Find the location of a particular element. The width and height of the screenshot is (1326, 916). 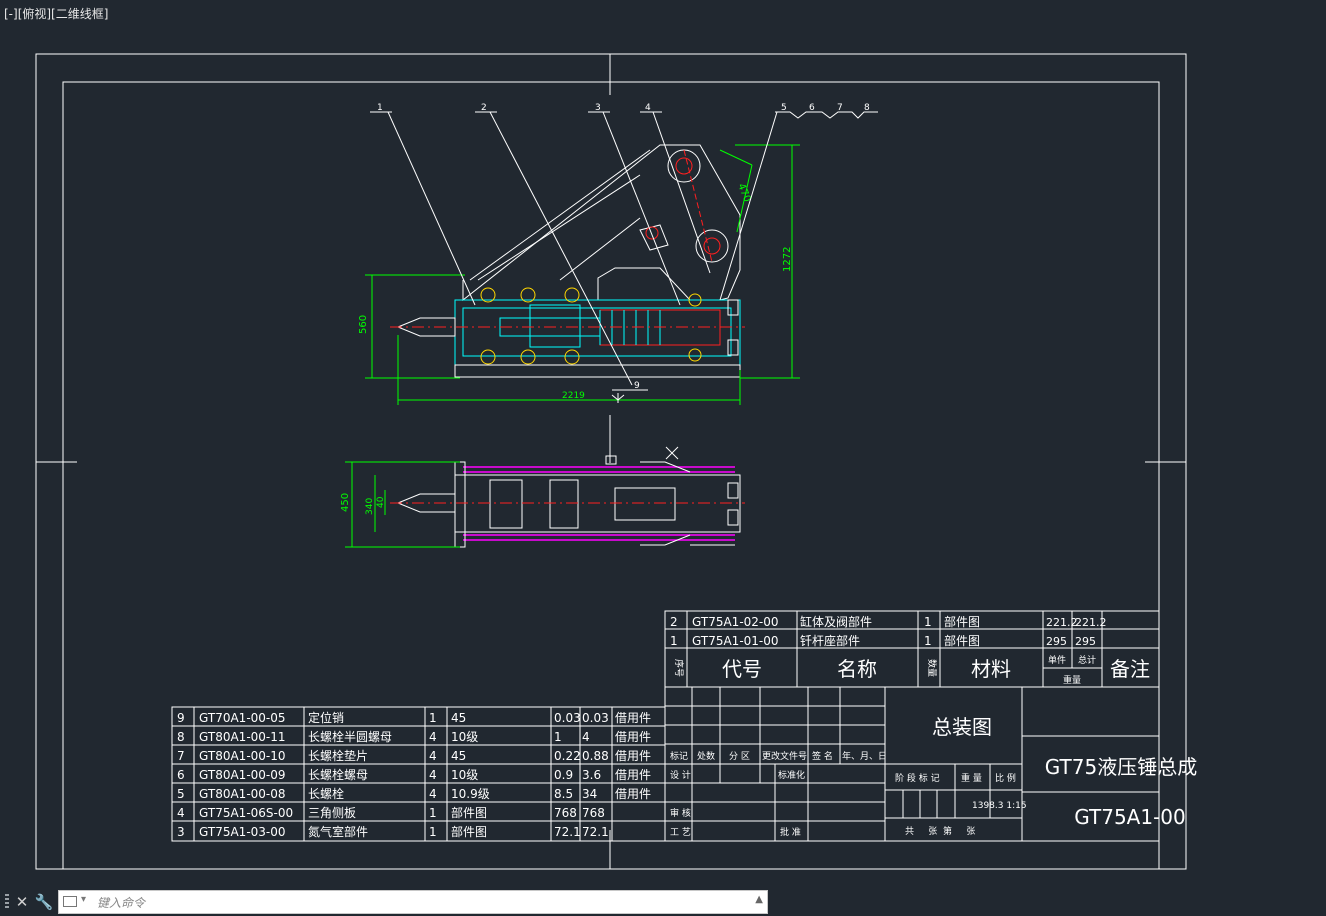

lower-part-row-9-unit-weight: 0.03 is located at coordinates (567, 718).